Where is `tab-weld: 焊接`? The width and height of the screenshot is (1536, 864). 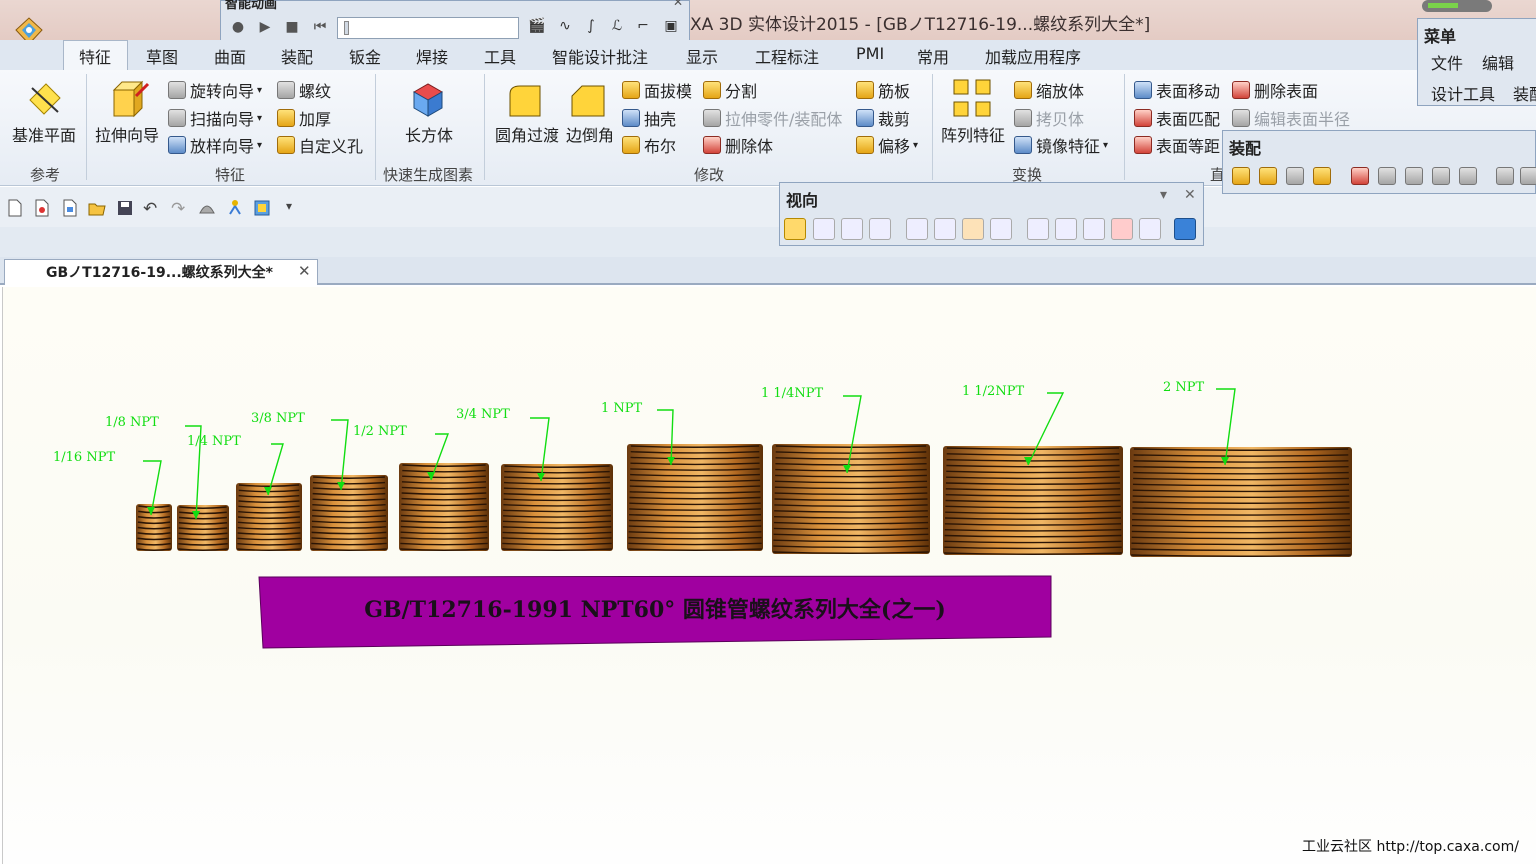 tab-weld: 焊接 is located at coordinates (432, 56).